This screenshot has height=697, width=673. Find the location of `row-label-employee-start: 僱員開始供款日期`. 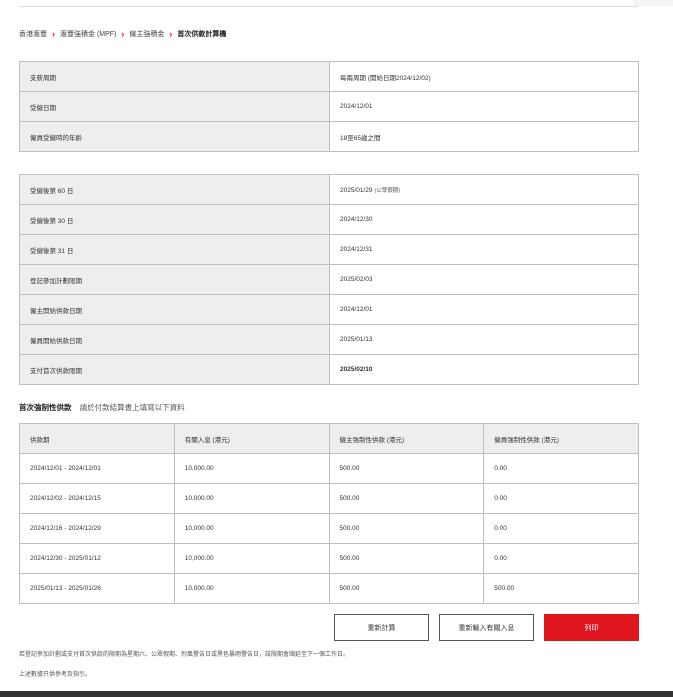

row-label-employee-start: 僱員開始供款日期 is located at coordinates (174, 339).